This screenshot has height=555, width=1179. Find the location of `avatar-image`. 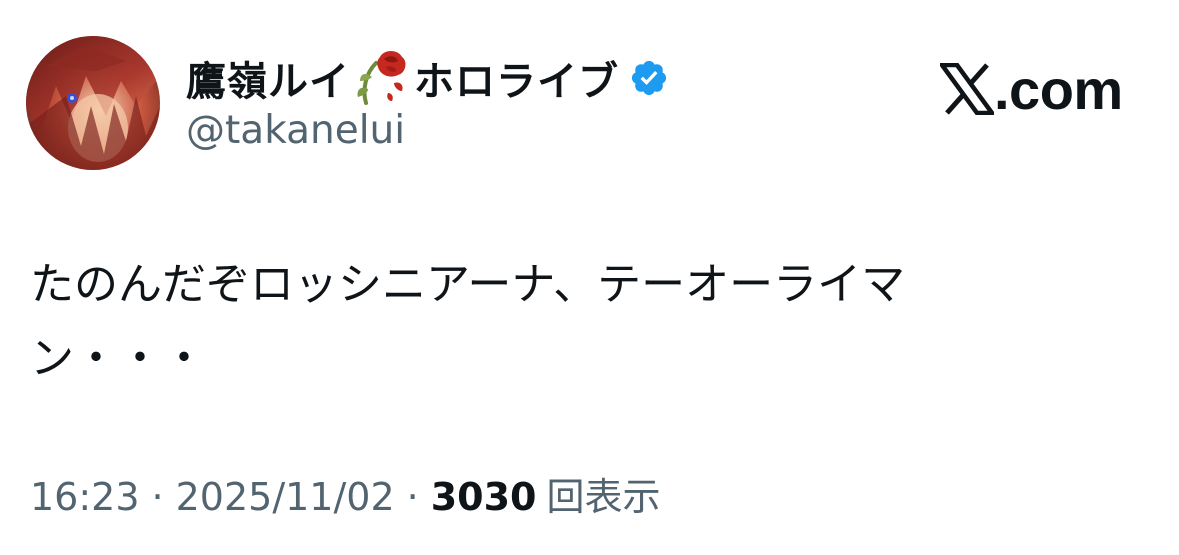

avatar-image is located at coordinates (93, 103).